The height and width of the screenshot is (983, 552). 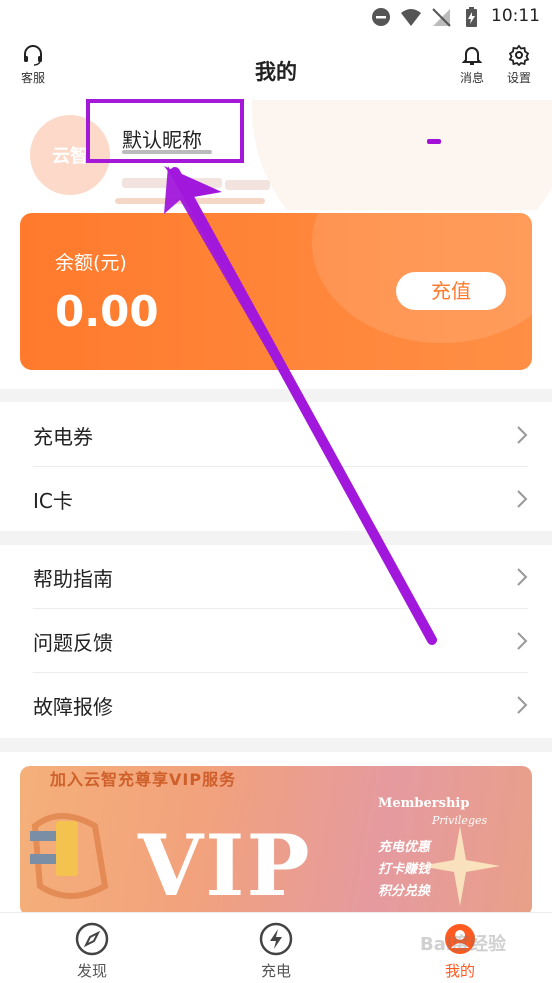 I want to click on do-not-disturb-icon, so click(x=381, y=17).